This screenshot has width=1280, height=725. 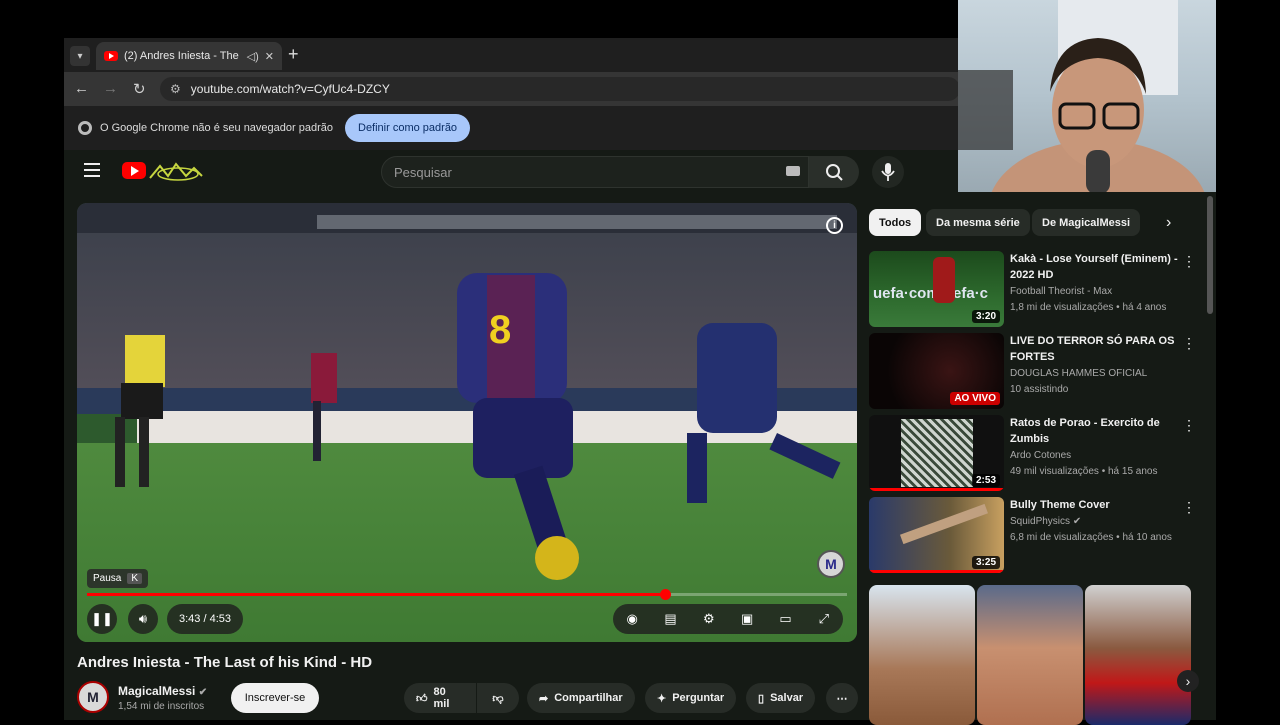 I want to click on fullscreen-icon: ⤢, so click(x=824, y=619).